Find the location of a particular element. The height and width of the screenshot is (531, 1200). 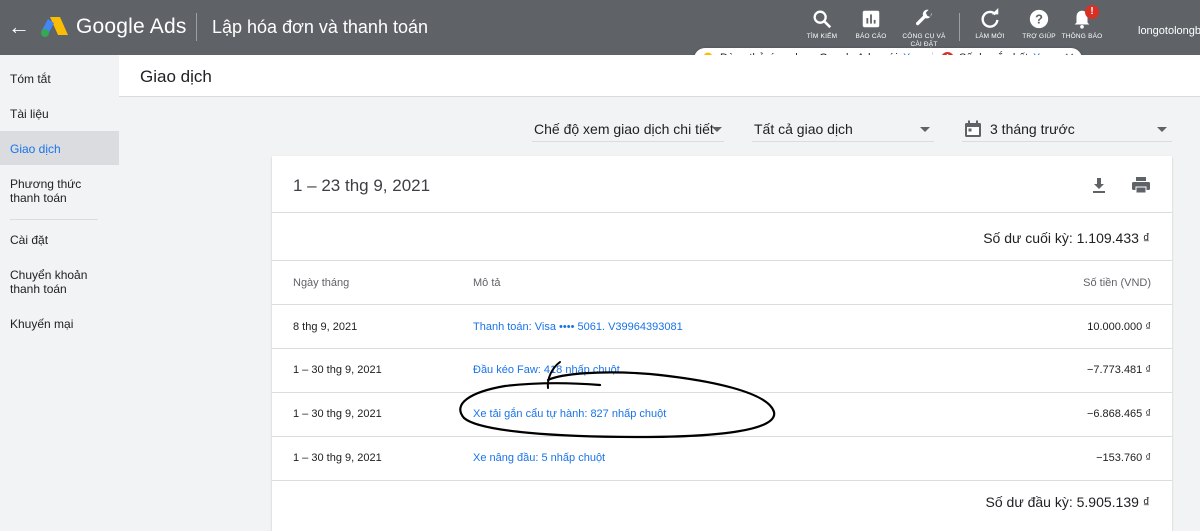

tool-label: TÌM KIẾM is located at coordinates (822, 36).